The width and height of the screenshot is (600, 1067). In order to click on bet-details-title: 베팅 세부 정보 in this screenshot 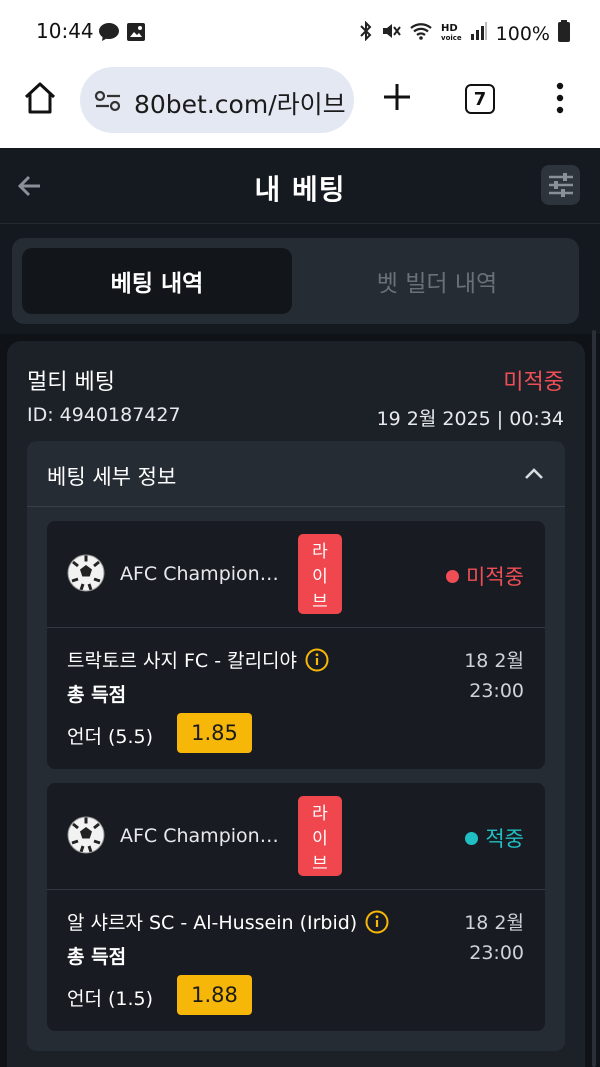, I will do `click(112, 477)`.